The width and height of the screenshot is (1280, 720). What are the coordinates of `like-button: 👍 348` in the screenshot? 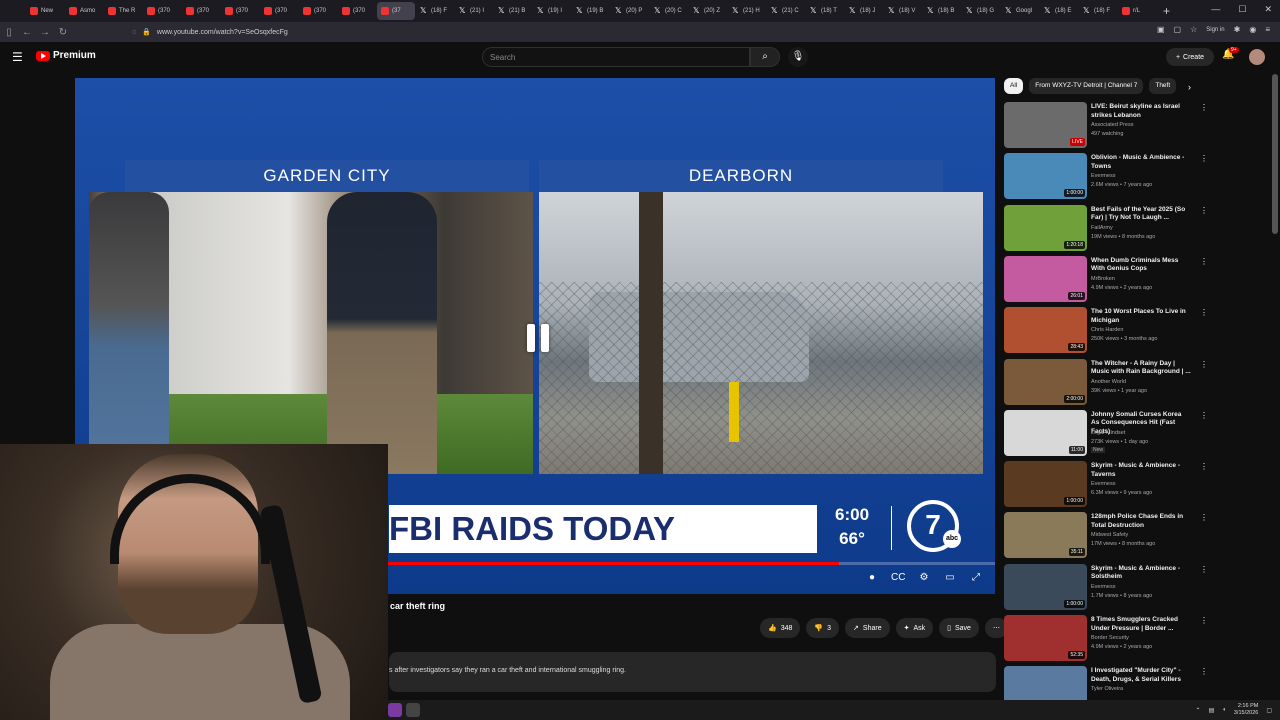 It's located at (780, 628).